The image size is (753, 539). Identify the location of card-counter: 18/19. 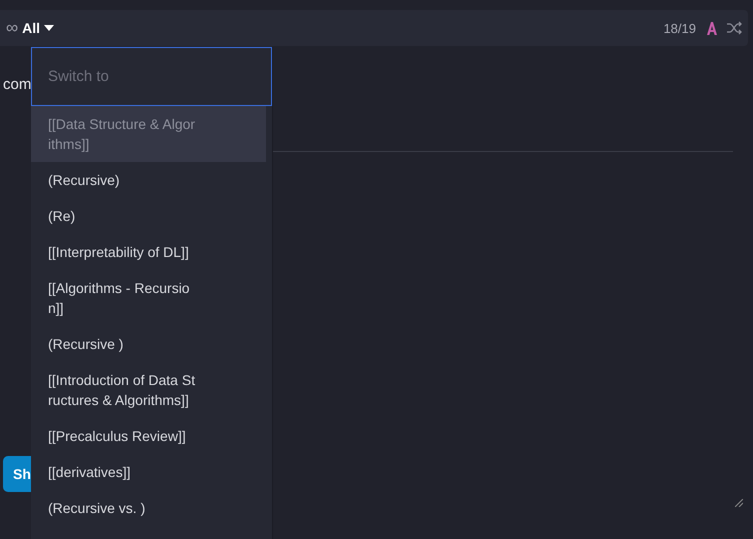
(679, 28).